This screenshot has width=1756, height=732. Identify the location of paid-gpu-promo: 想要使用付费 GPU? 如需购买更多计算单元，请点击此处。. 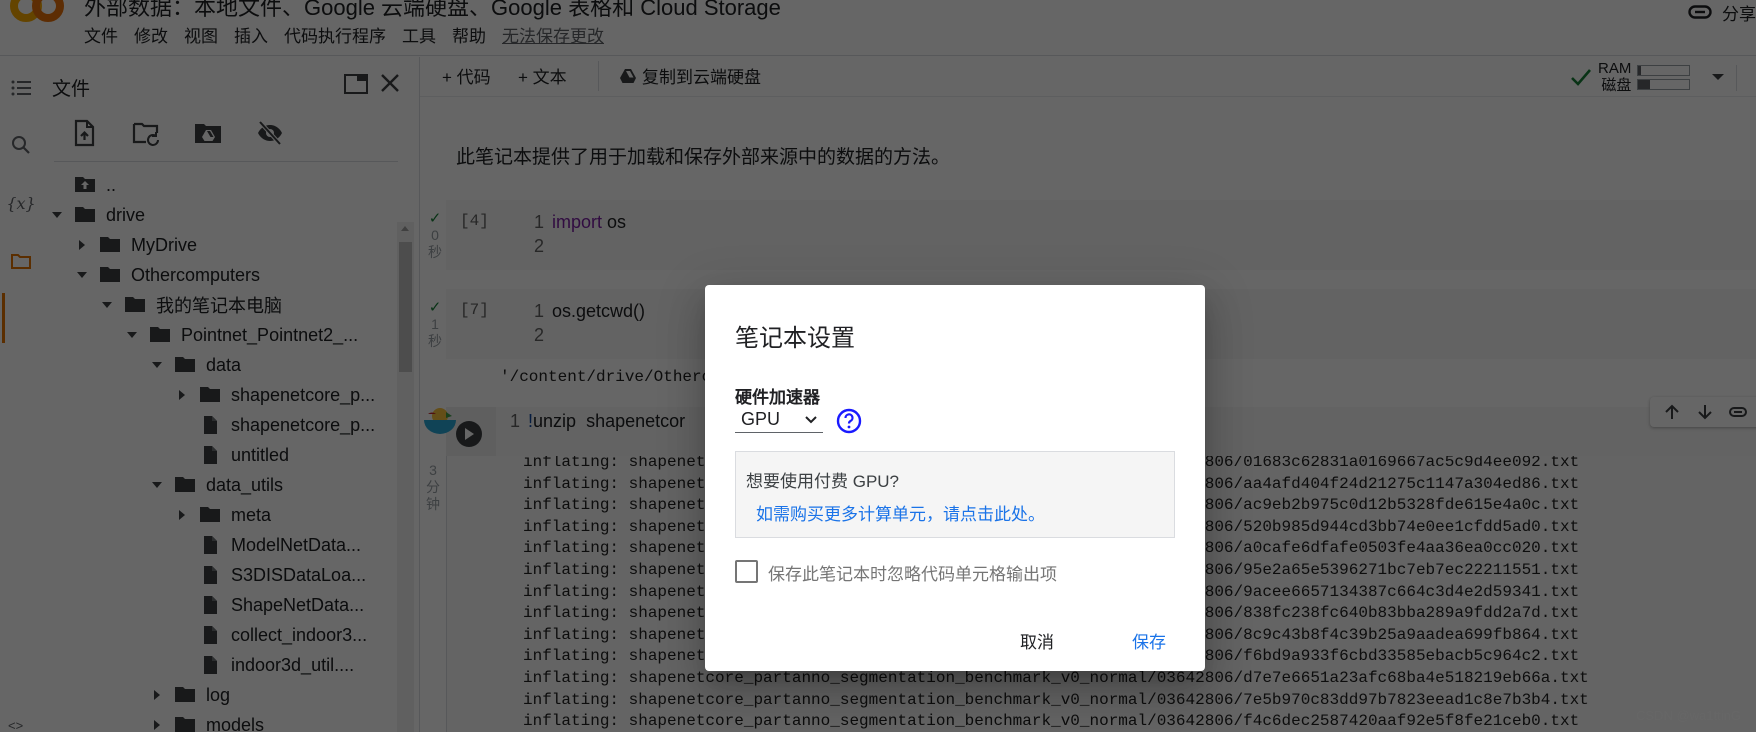
(955, 494).